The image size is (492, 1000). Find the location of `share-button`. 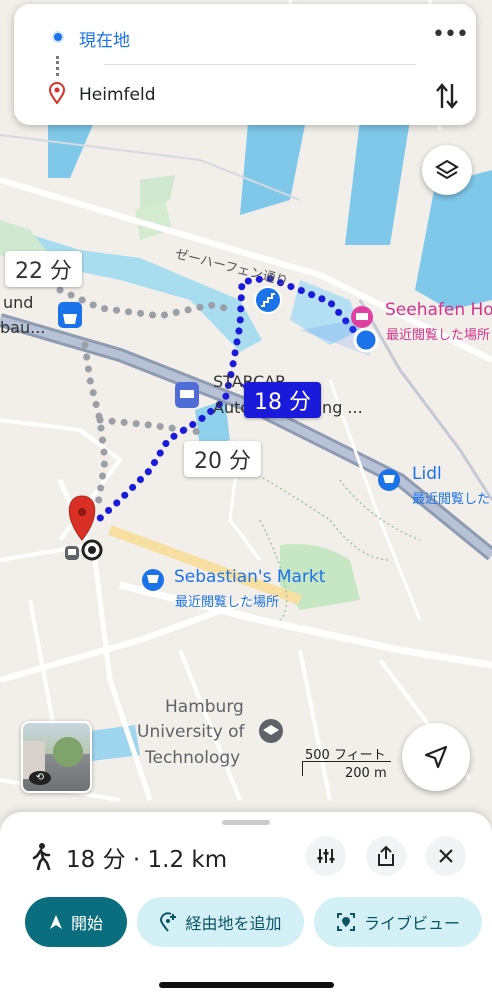

share-button is located at coordinates (386, 856).